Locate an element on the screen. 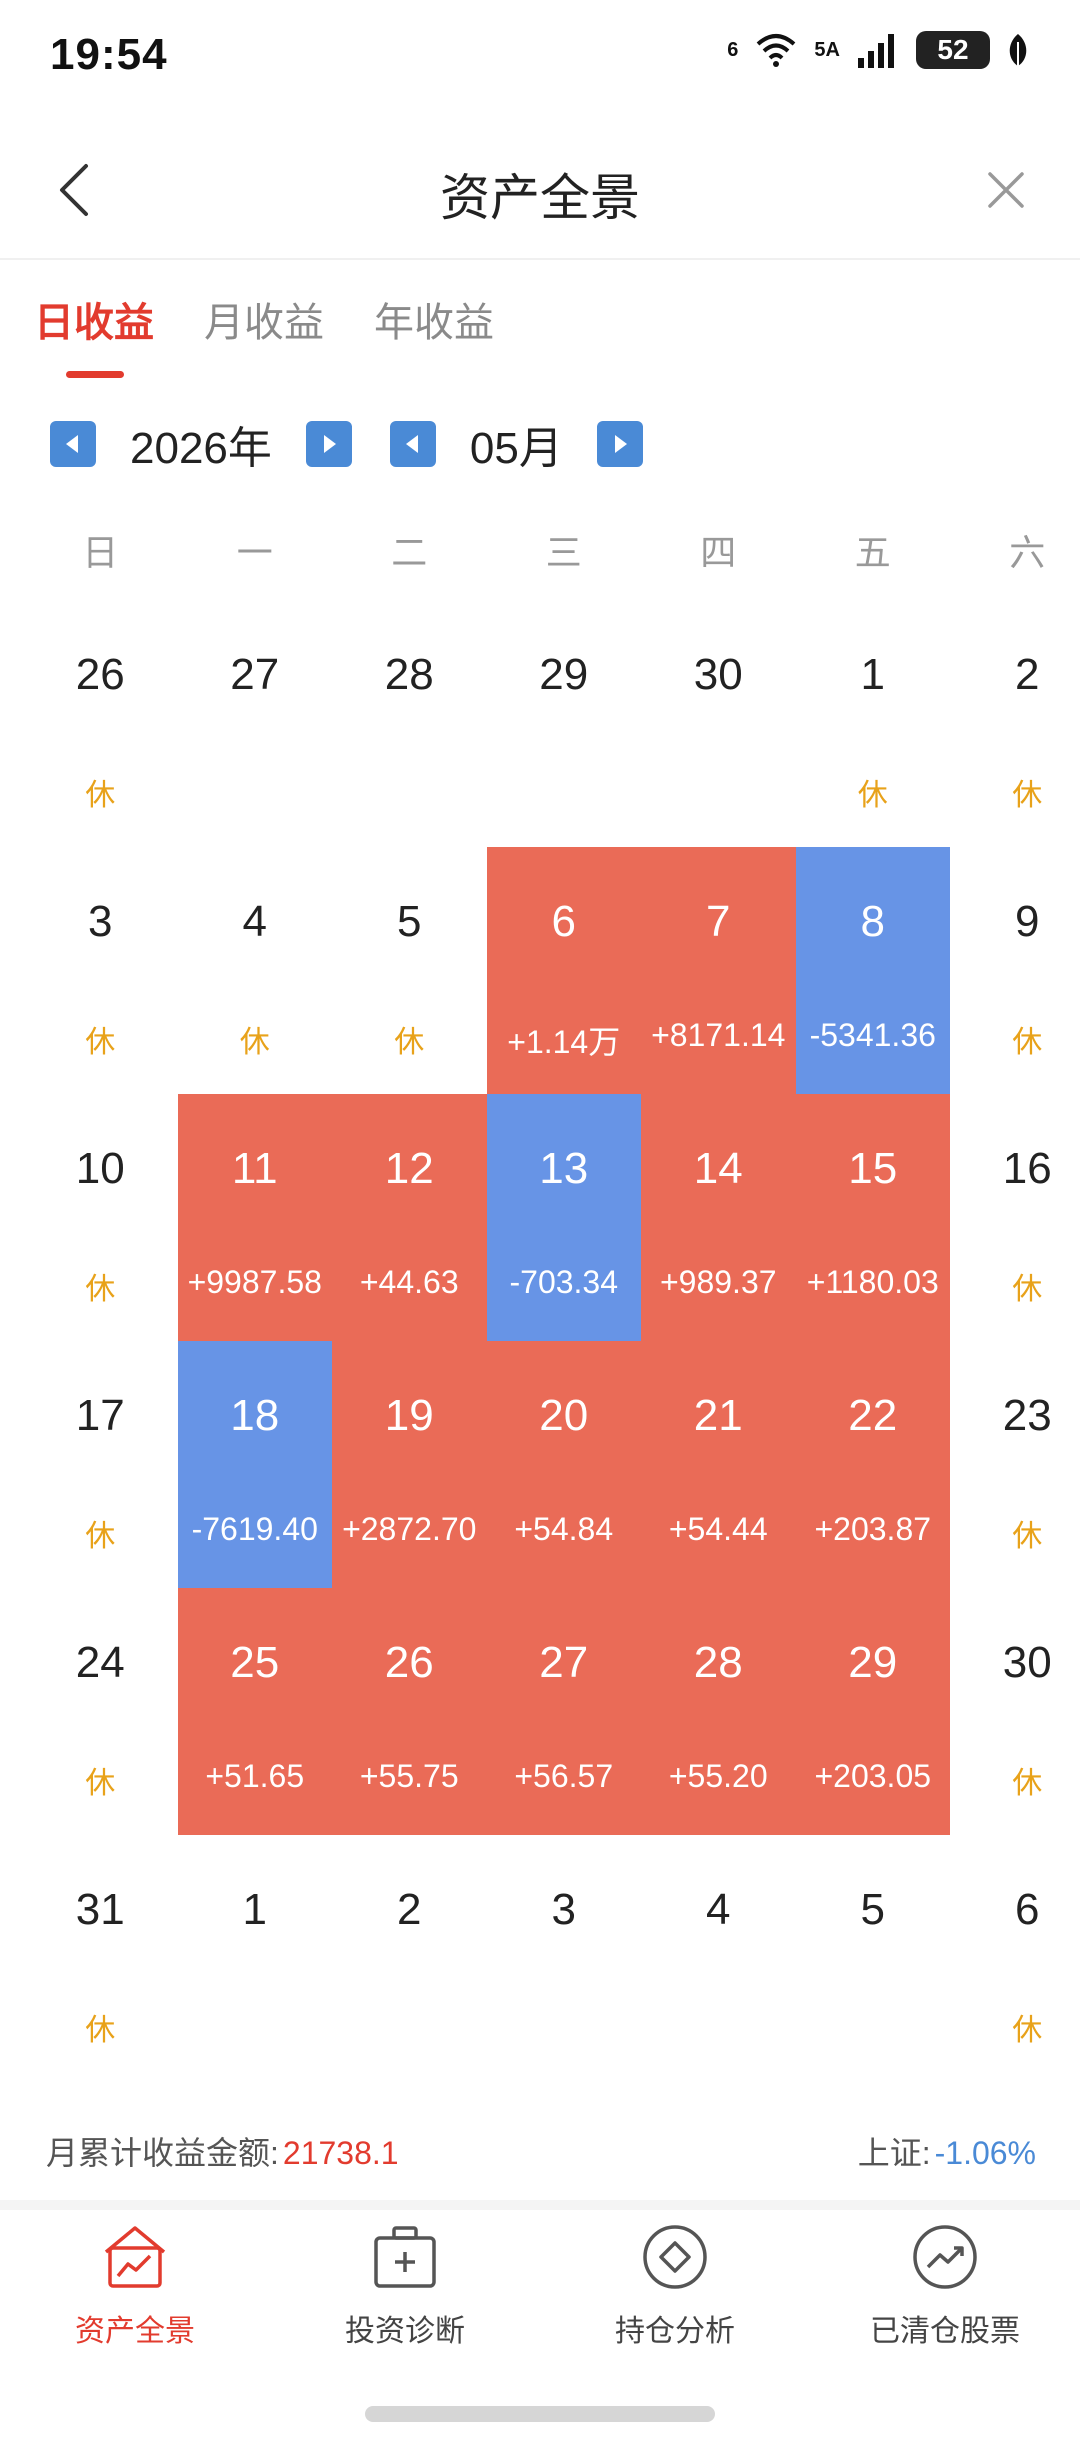 The image size is (1080, 2444). calendar-day-cell: 12 +44.63 is located at coordinates (409, 1217).